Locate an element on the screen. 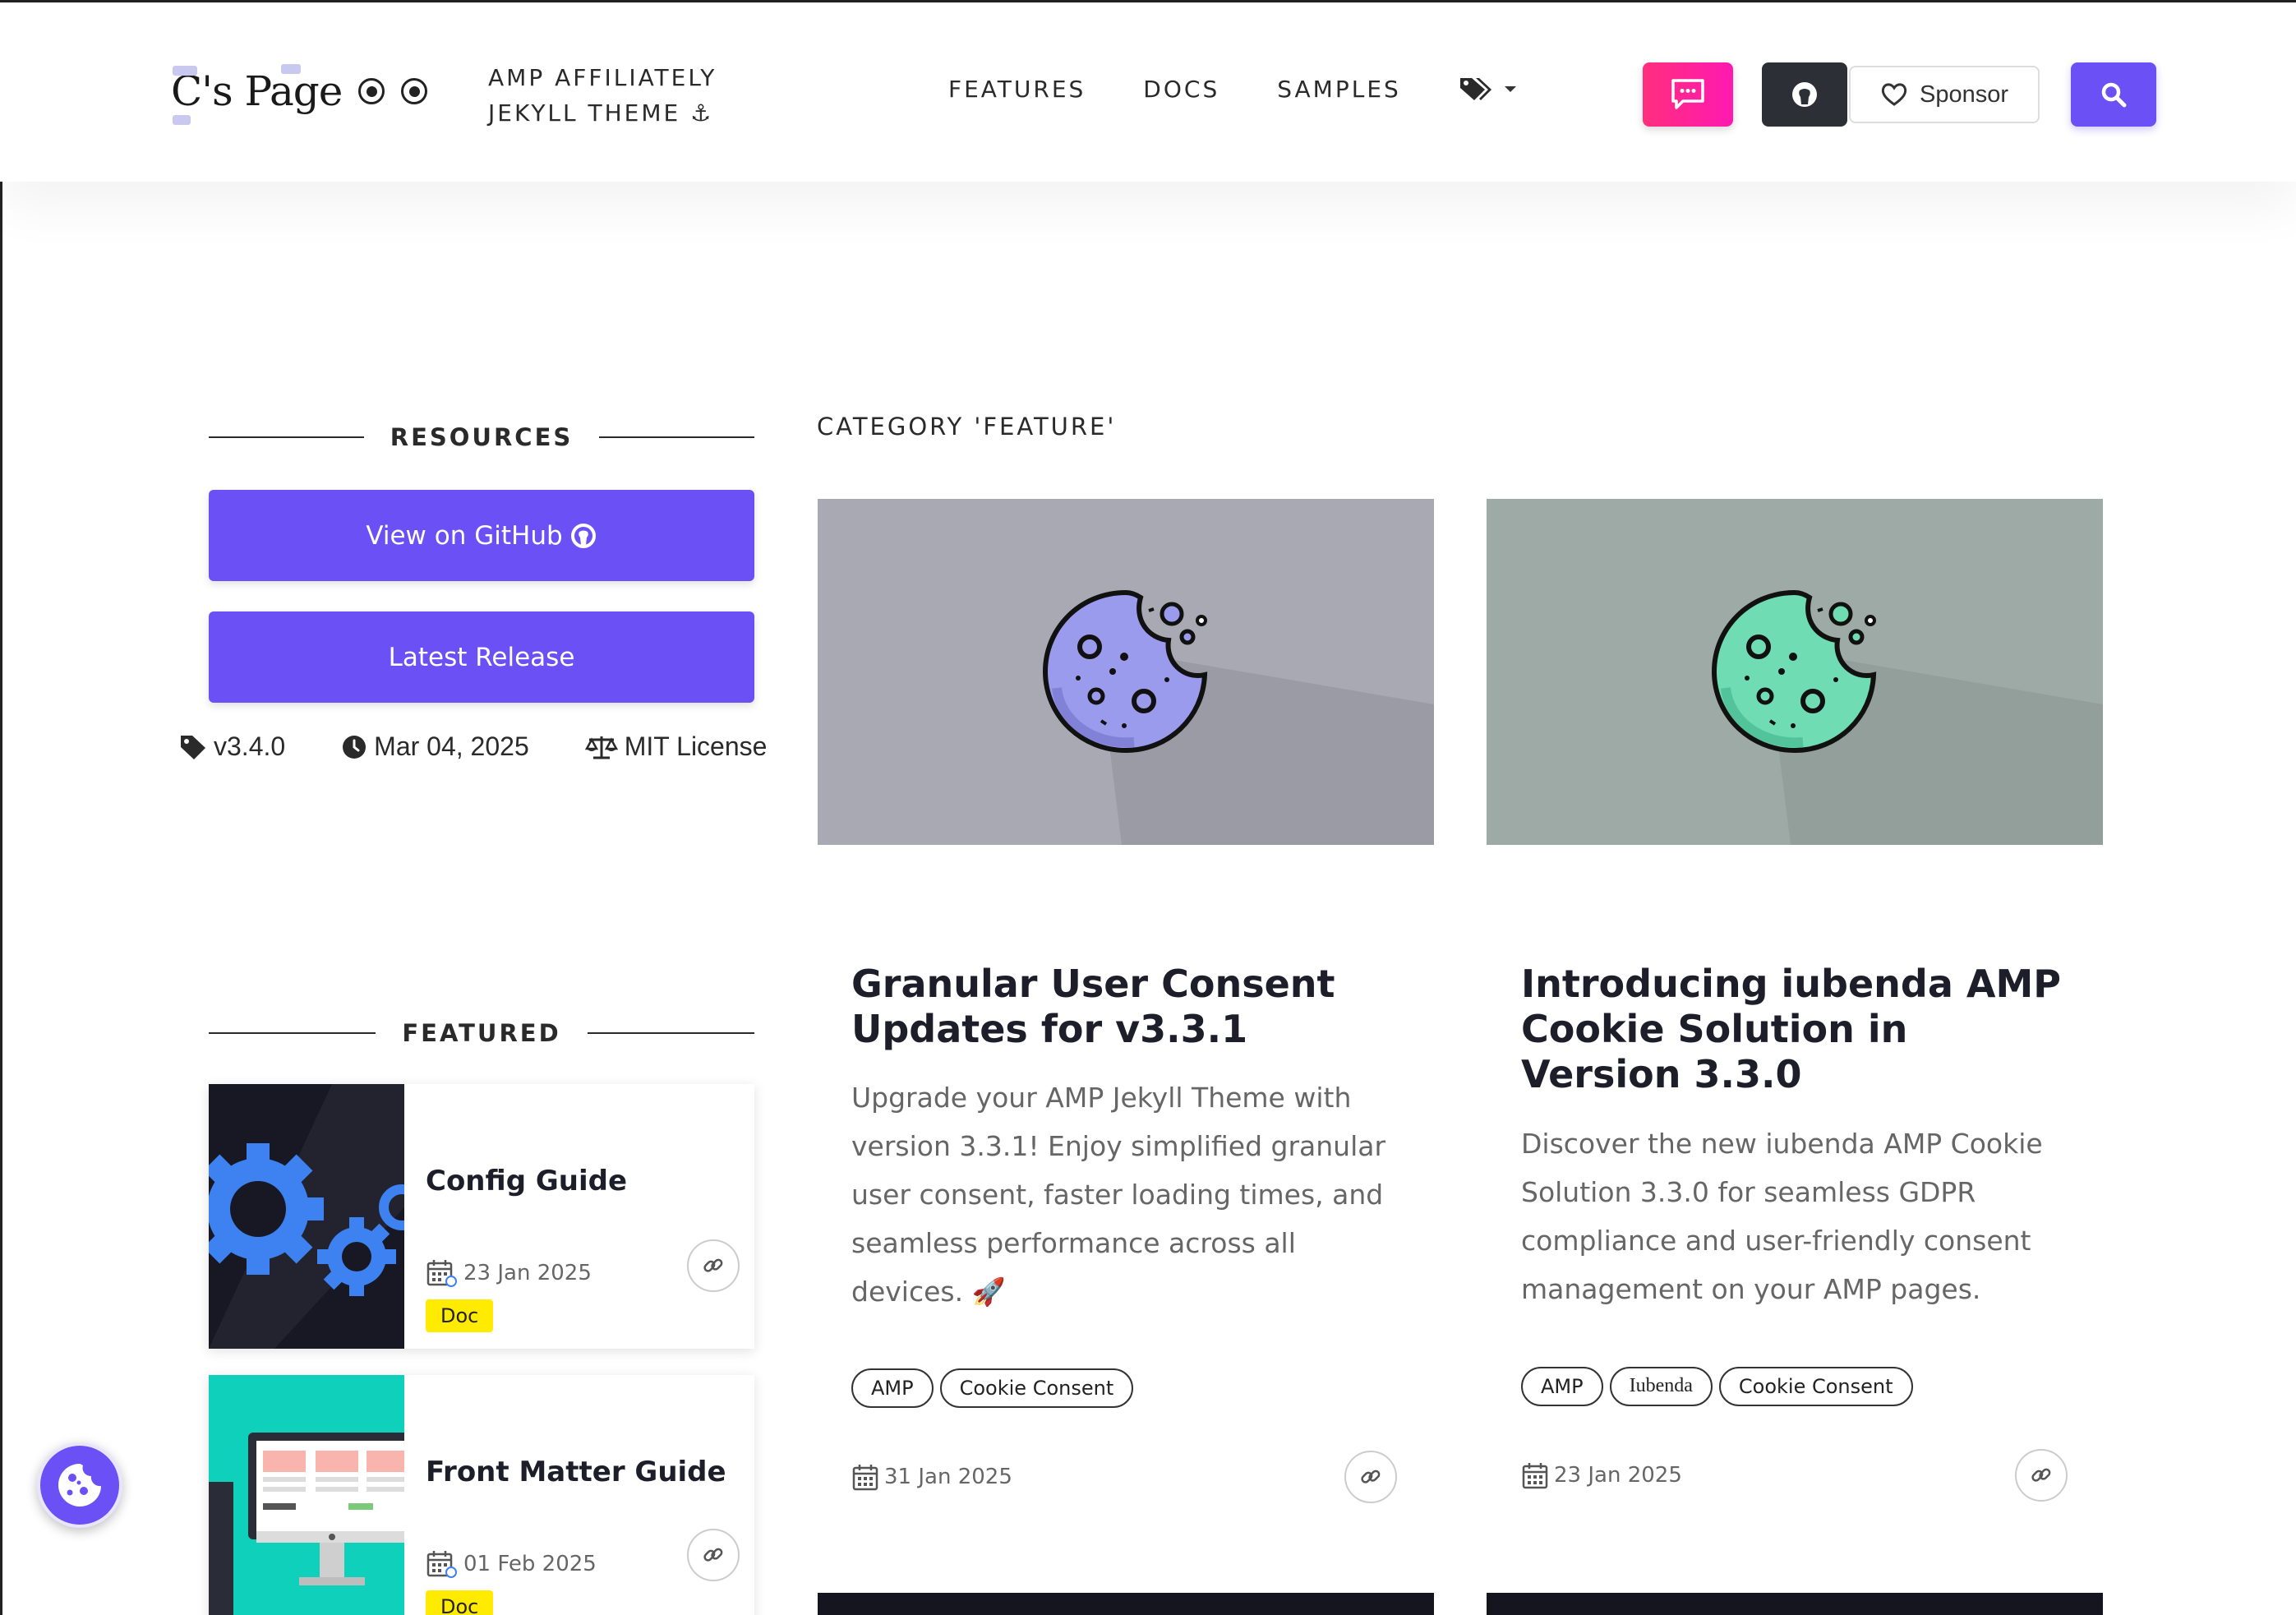 This screenshot has width=2296, height=1615. tags-icon is located at coordinates (1475, 89).